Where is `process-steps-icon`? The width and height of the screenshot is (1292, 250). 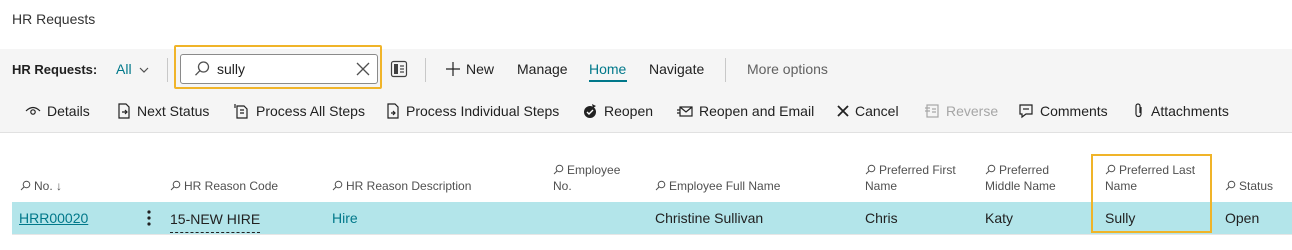 process-steps-icon is located at coordinates (241, 111).